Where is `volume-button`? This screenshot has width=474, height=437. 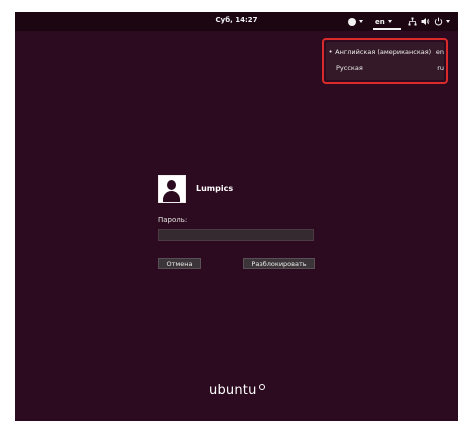 volume-button is located at coordinates (425, 21).